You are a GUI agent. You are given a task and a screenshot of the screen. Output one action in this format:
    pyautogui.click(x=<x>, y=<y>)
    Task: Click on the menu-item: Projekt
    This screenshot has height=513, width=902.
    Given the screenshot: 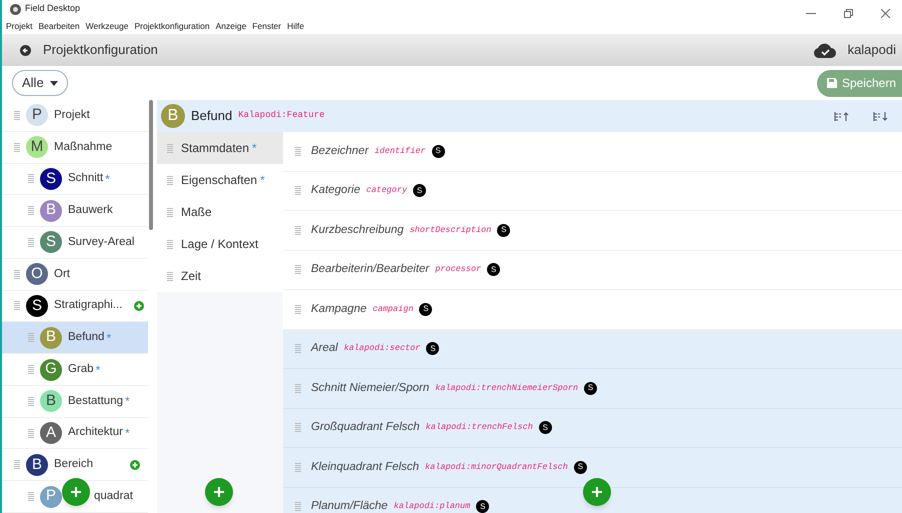 What is the action you would take?
    pyautogui.click(x=19, y=26)
    